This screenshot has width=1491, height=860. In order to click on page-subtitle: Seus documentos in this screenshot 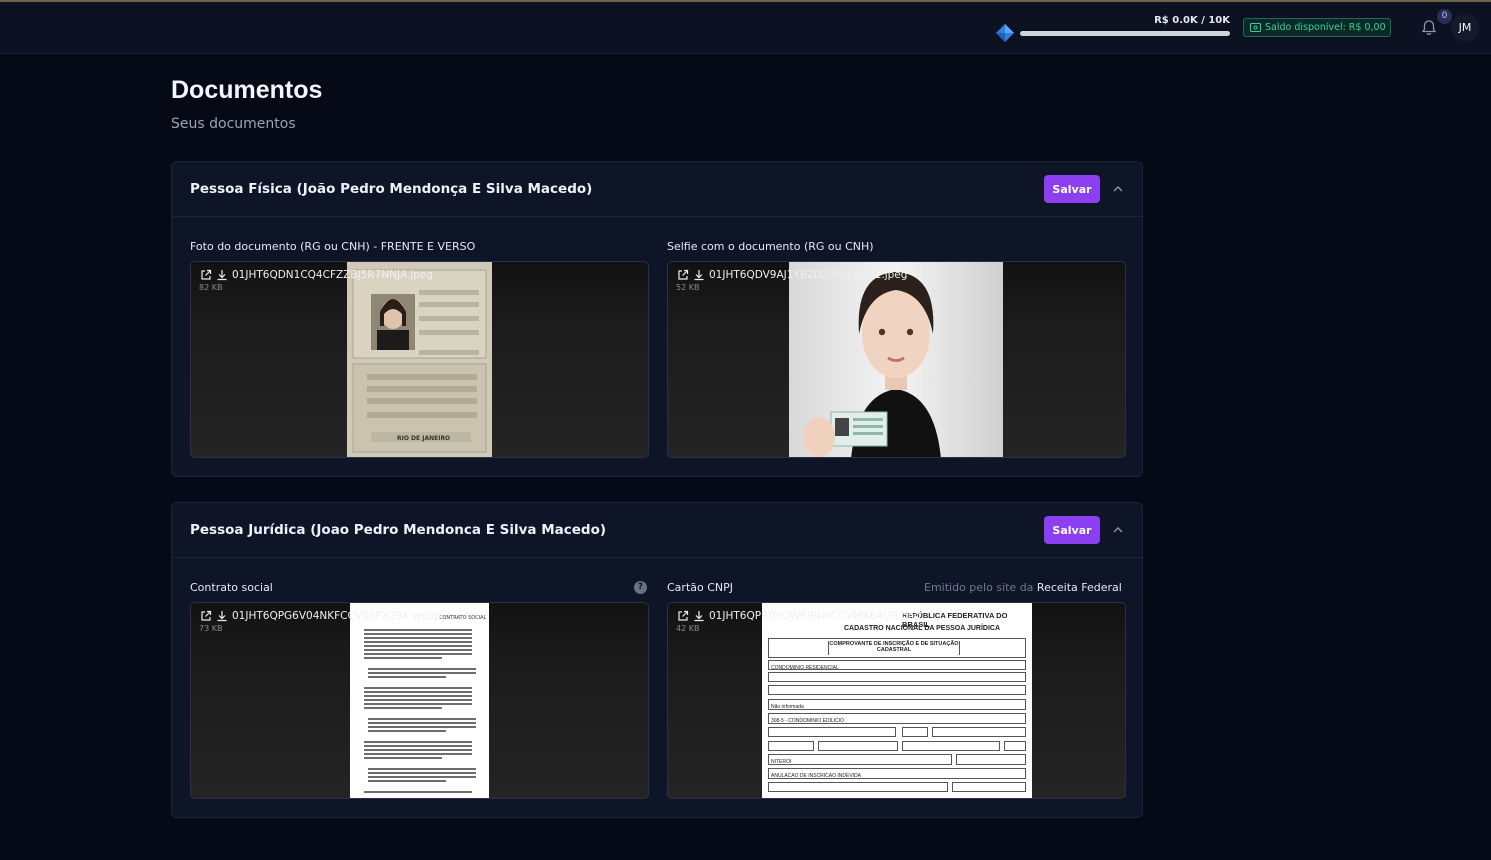, I will do `click(233, 124)`.